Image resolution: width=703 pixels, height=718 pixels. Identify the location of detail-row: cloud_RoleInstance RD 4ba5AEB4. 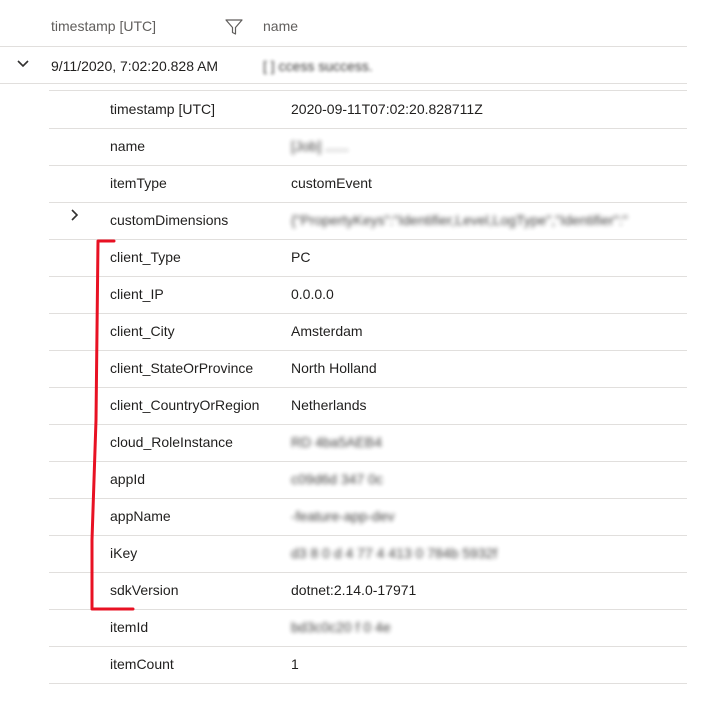
(368, 443).